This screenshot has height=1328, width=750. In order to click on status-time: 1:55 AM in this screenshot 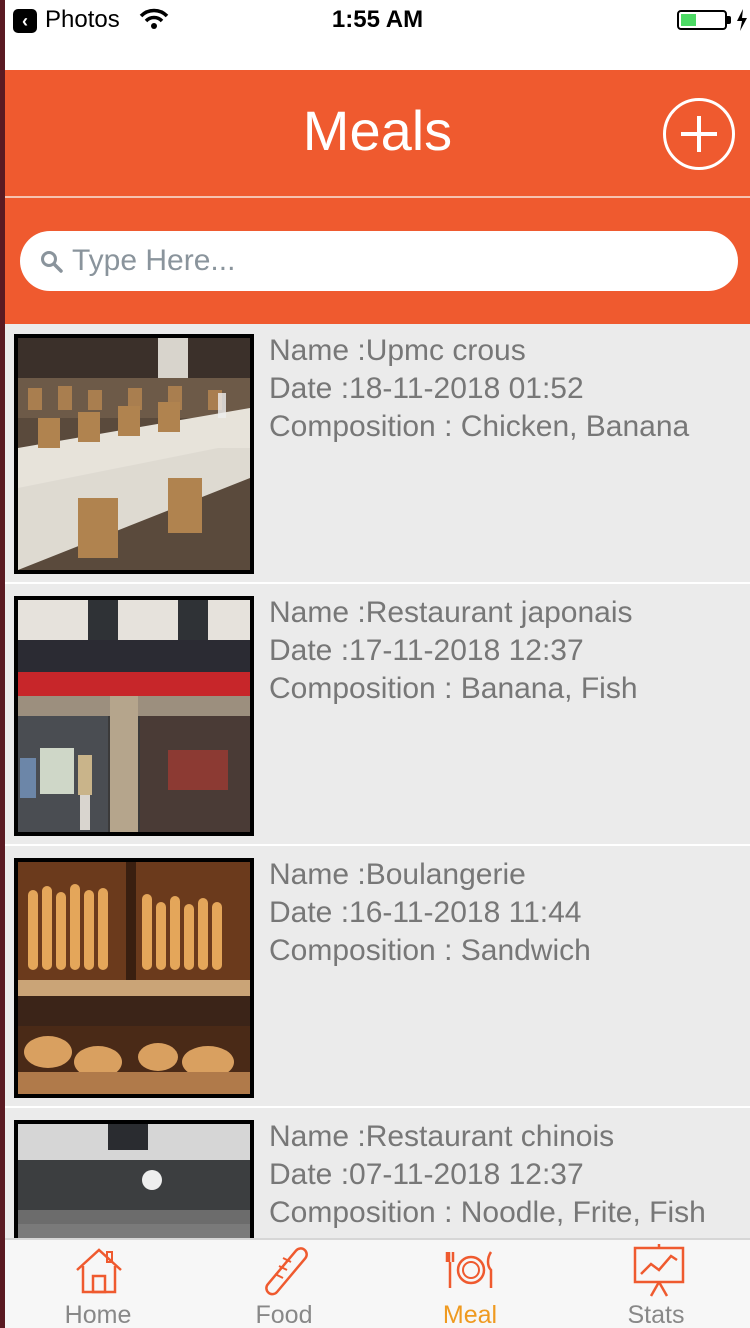, I will do `click(377, 19)`.